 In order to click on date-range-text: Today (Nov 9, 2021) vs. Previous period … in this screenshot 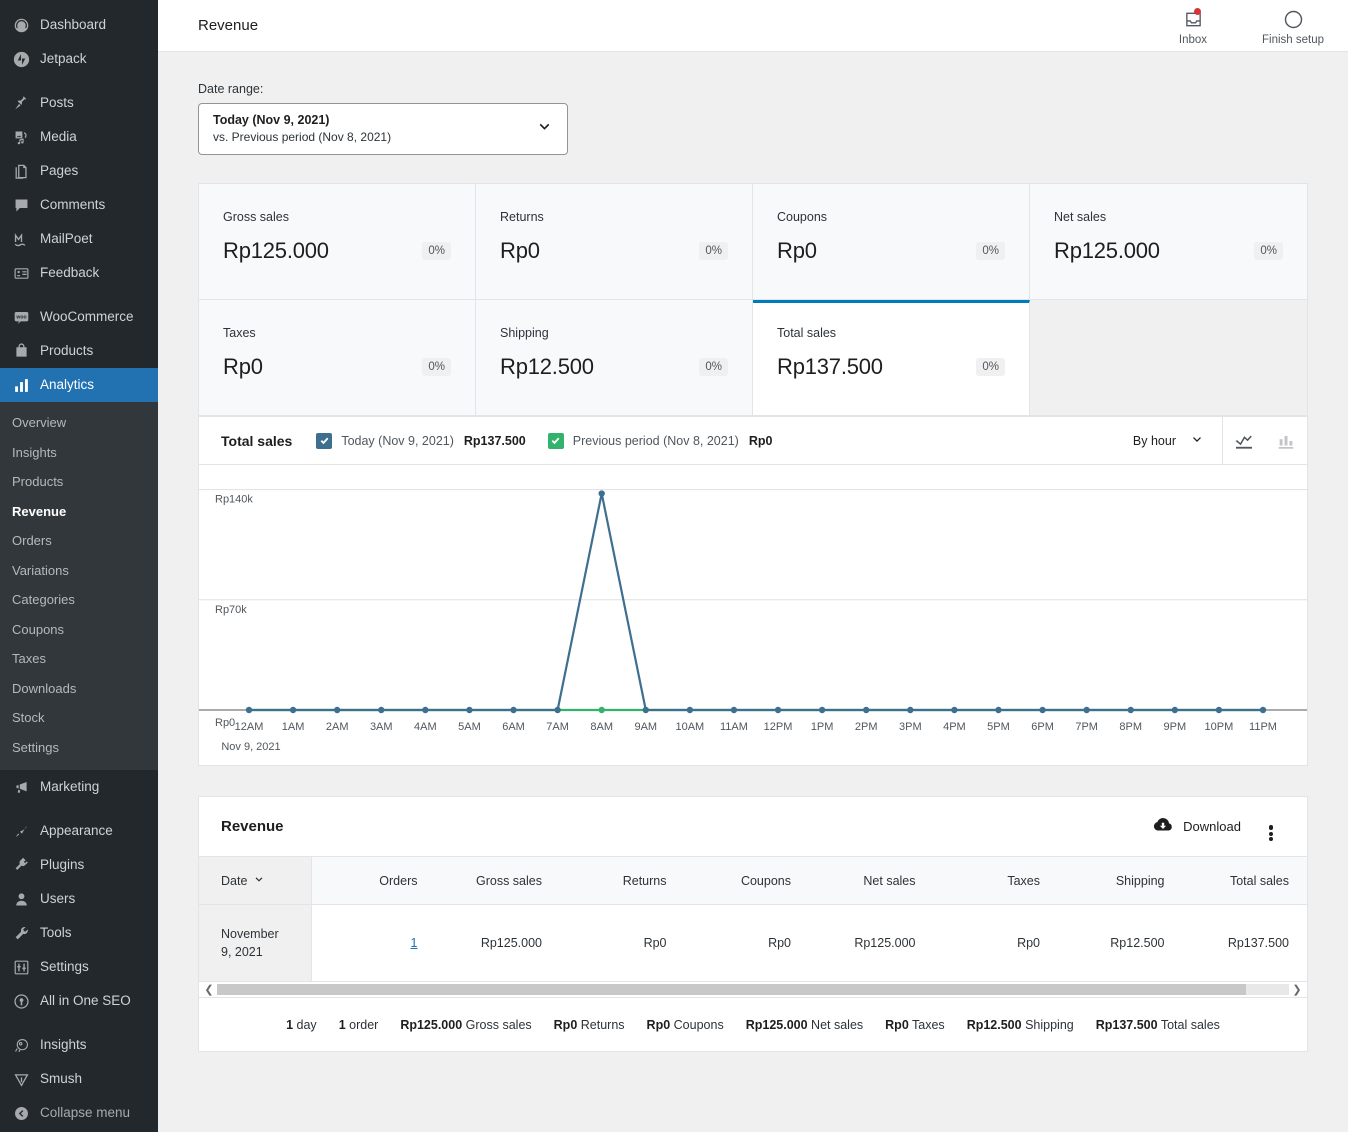, I will do `click(374, 128)`.